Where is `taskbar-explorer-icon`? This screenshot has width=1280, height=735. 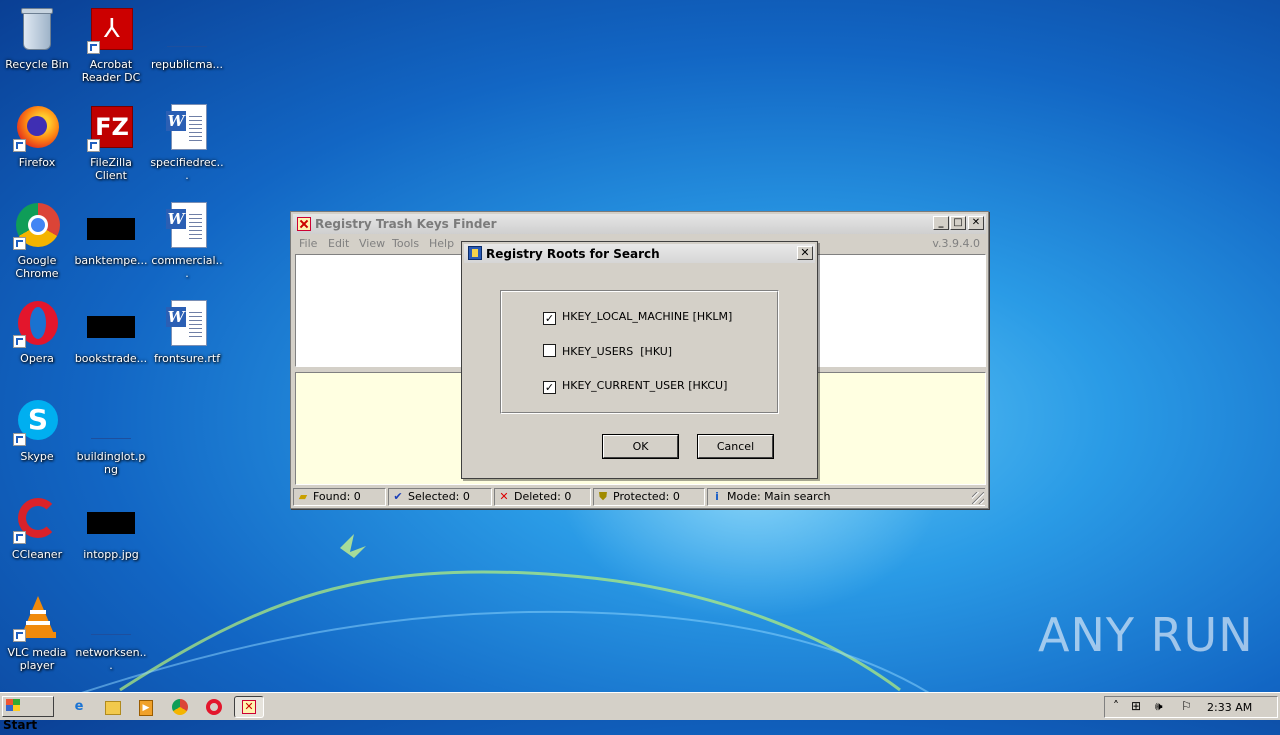
taskbar-explorer-icon is located at coordinates (113, 707).